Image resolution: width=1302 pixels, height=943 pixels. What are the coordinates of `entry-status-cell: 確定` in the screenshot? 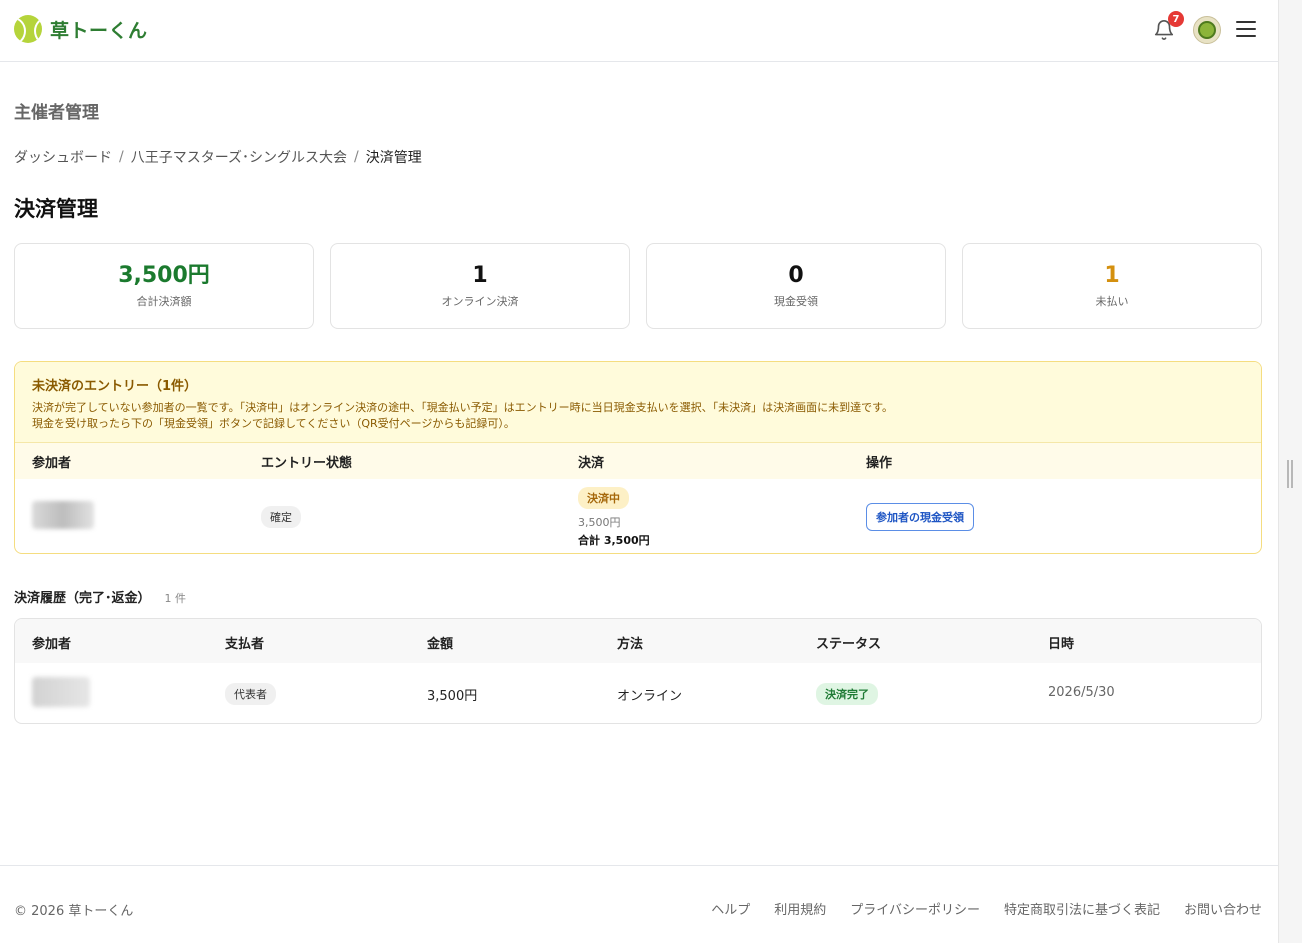 It's located at (281, 517).